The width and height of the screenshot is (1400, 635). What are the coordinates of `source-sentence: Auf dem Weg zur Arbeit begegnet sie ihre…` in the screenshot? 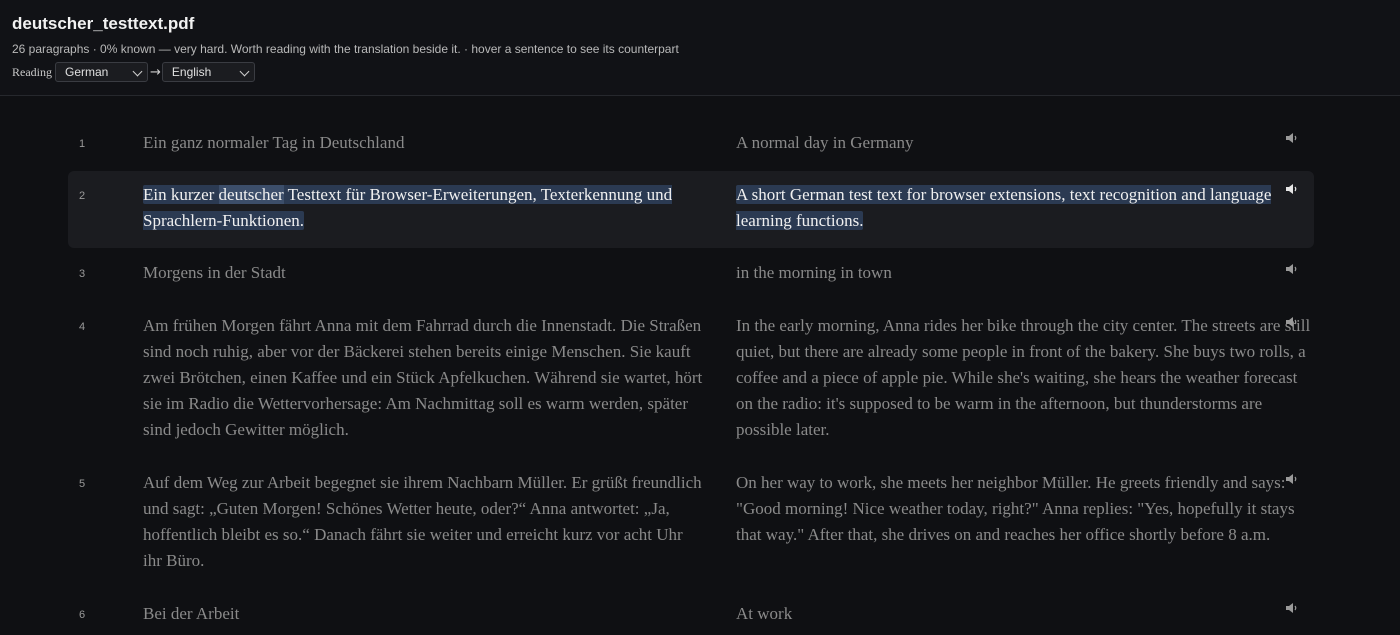 It's located at (423, 522).